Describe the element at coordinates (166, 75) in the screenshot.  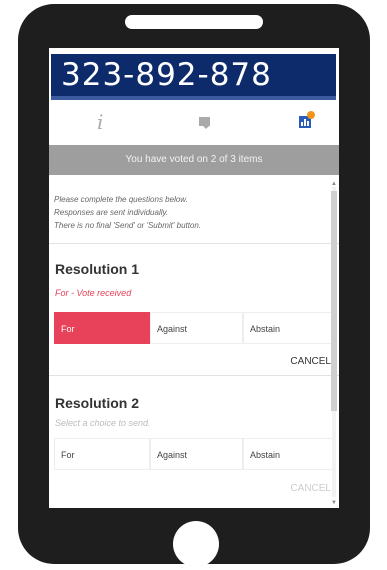
I see `meeting-code: 323-892-878` at that location.